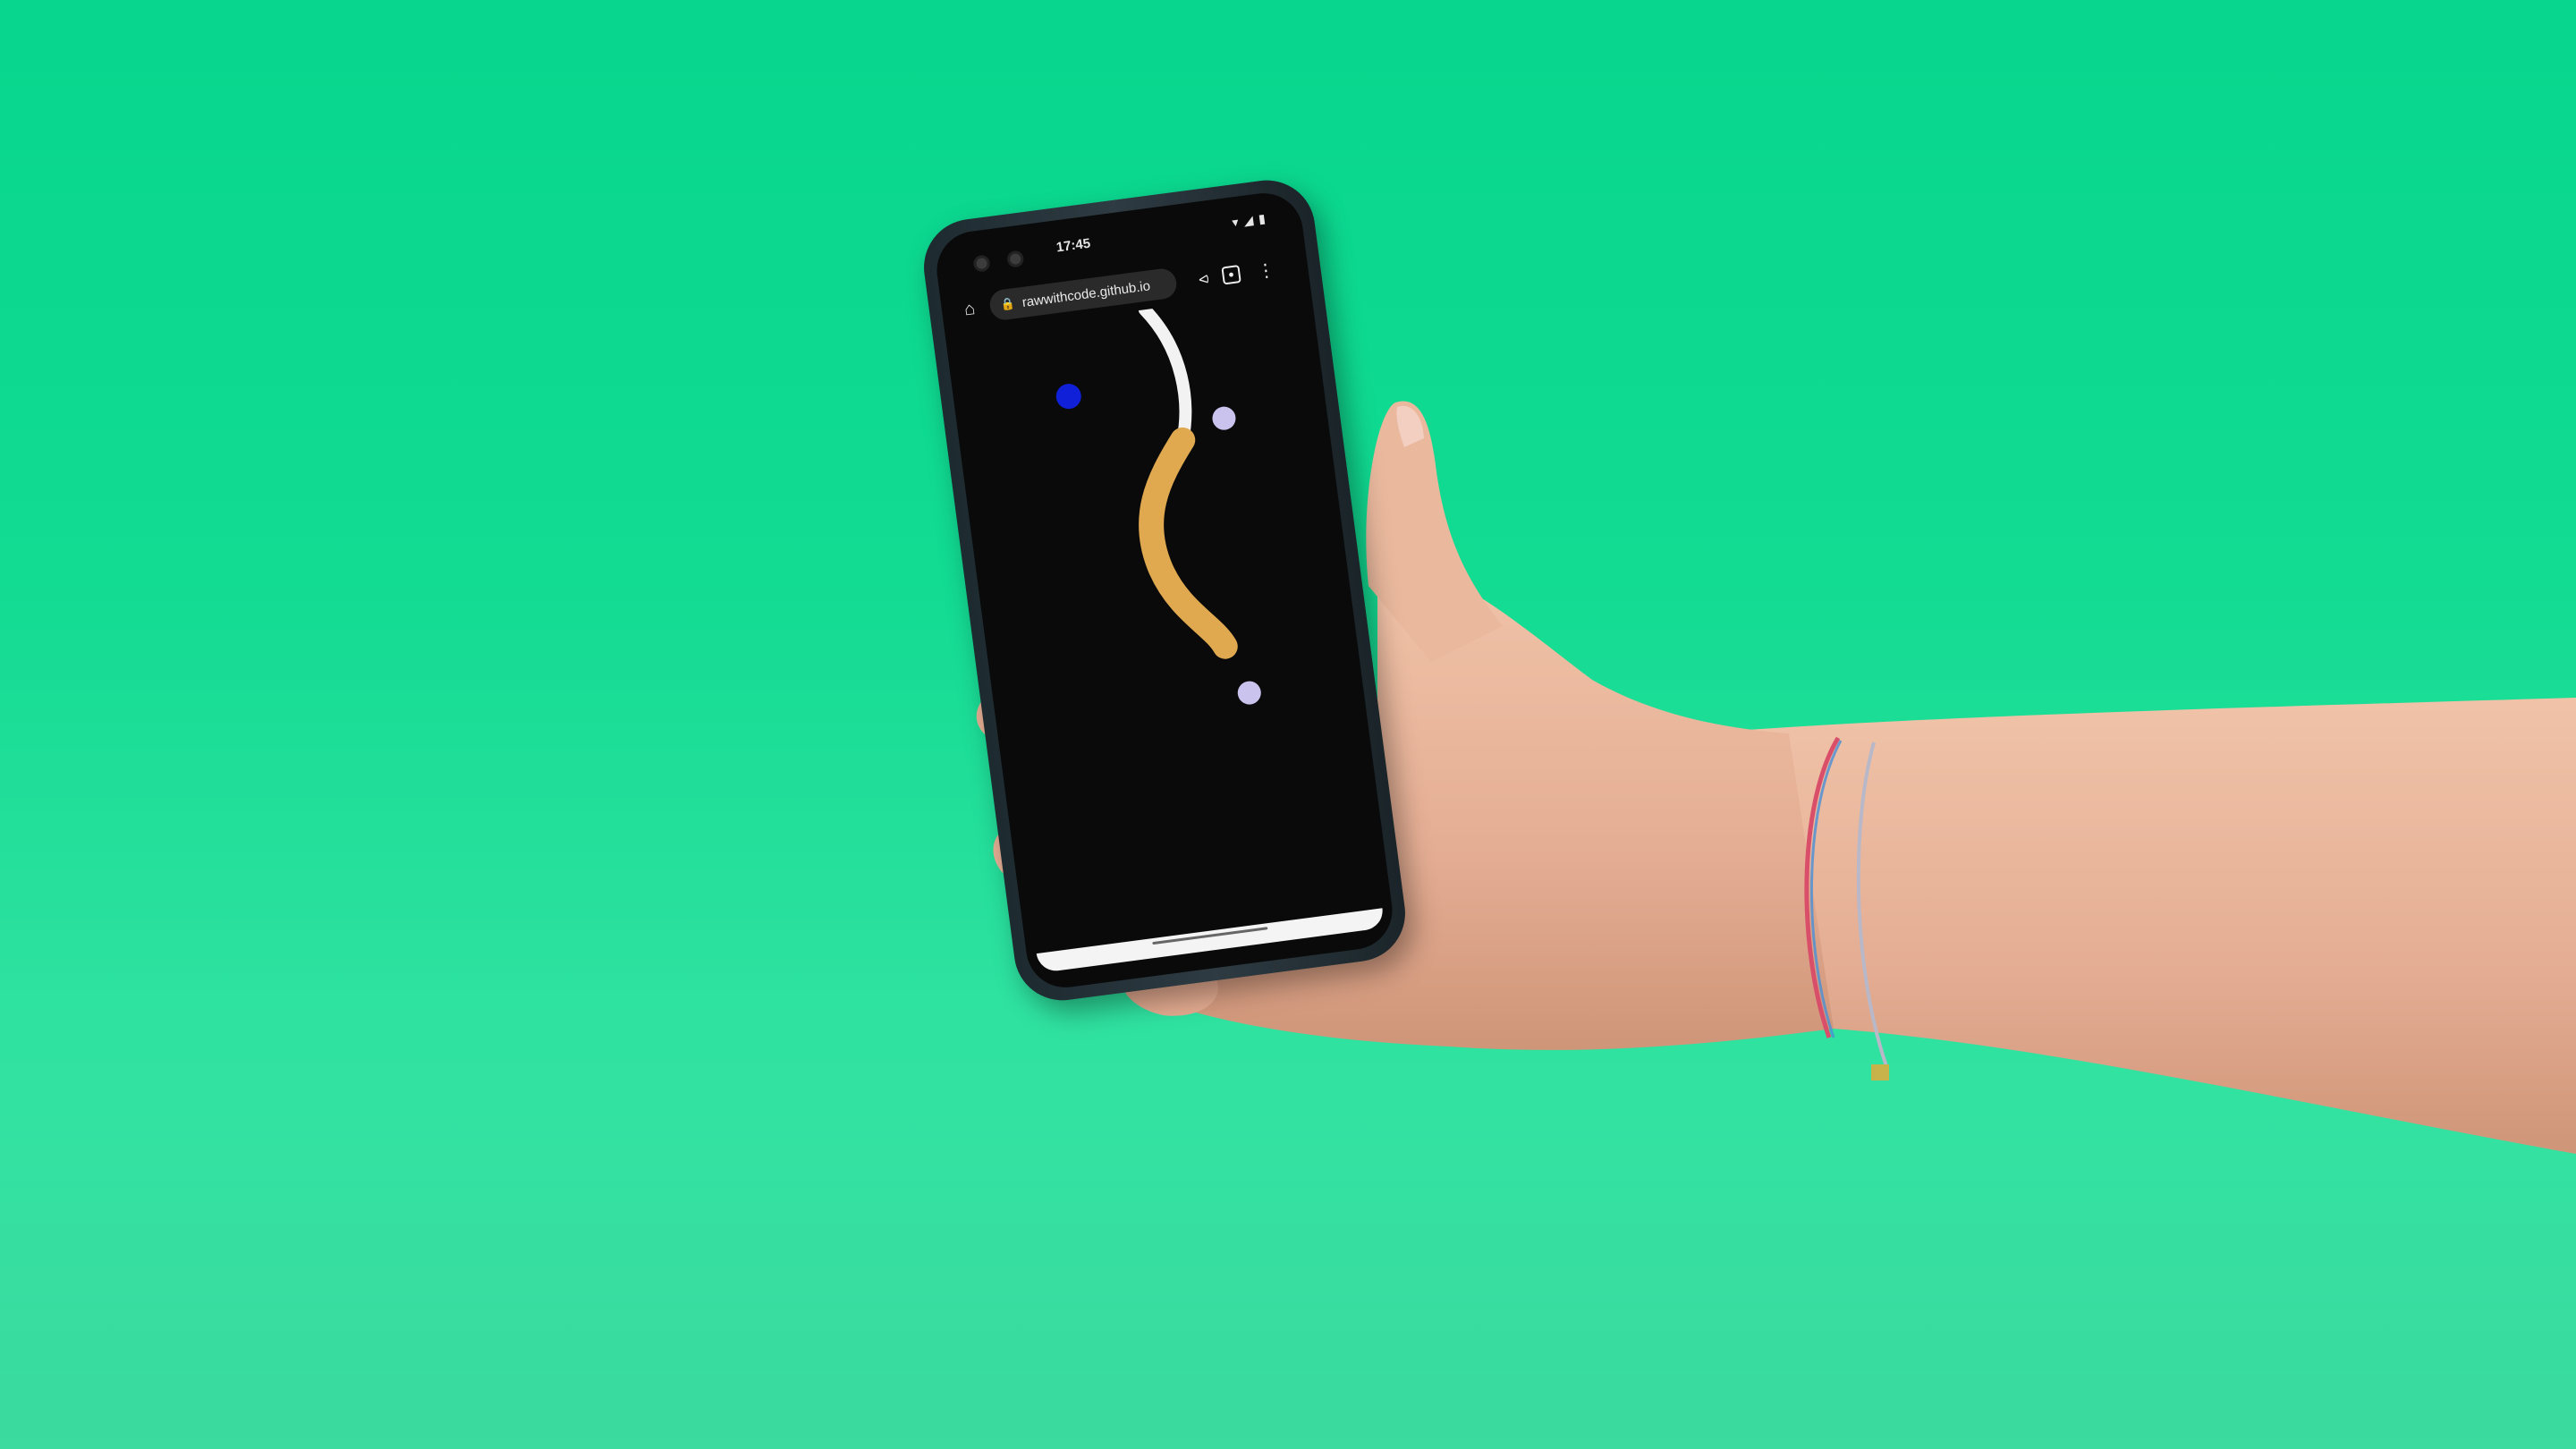 Image resolution: width=2576 pixels, height=1449 pixels. I want to click on url-text: rawwithcode.github.io, so click(1086, 293).